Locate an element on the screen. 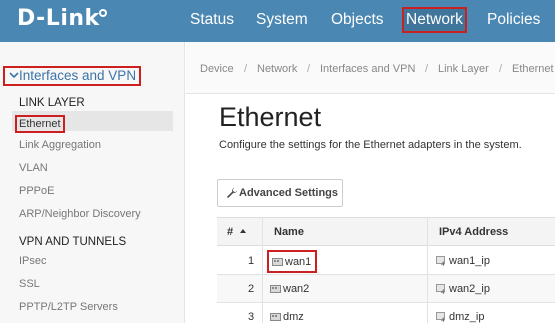 This screenshot has width=555, height=323. breadcrumb-interfaces-vpn: Interfaces and VPN is located at coordinates (367, 69).